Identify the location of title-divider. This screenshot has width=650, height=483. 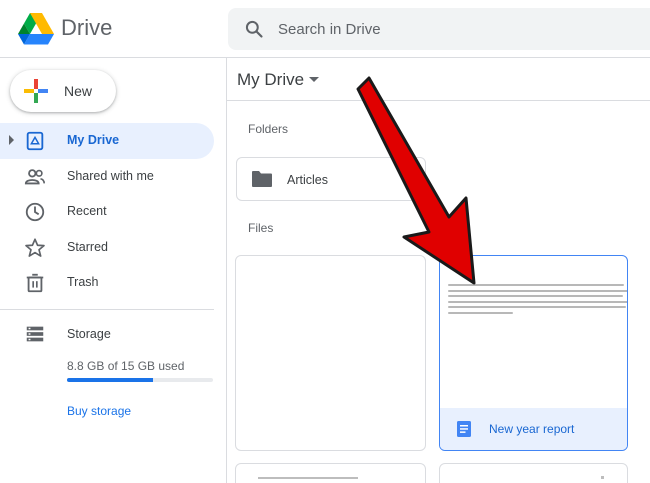
(438, 100).